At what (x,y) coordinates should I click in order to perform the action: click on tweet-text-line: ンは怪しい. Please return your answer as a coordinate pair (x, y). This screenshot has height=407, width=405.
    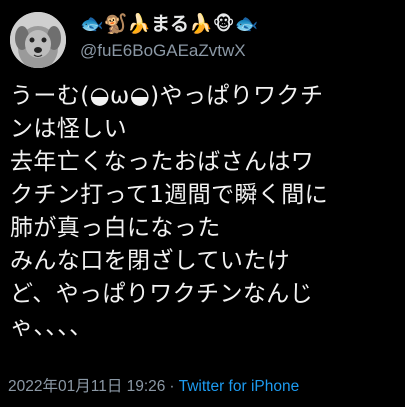
    Looking at the image, I should click on (68, 129).